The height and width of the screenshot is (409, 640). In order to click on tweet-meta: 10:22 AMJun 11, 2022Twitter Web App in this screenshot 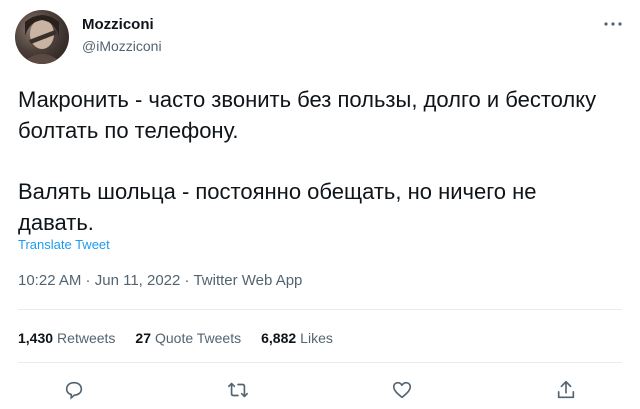, I will do `click(160, 280)`.